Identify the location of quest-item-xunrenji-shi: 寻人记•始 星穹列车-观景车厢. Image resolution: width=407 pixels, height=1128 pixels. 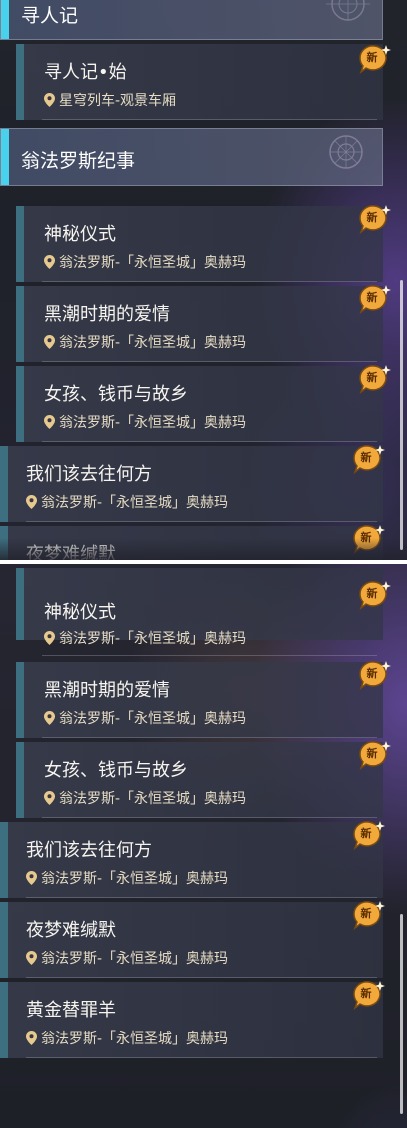
(199, 82).